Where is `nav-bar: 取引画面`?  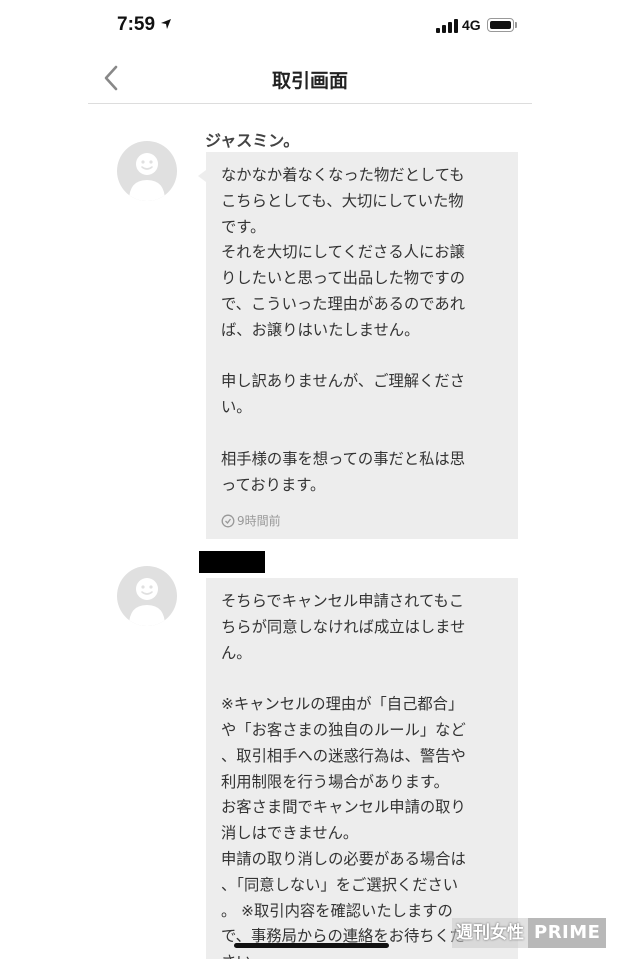
nav-bar: 取引画面 is located at coordinates (310, 78).